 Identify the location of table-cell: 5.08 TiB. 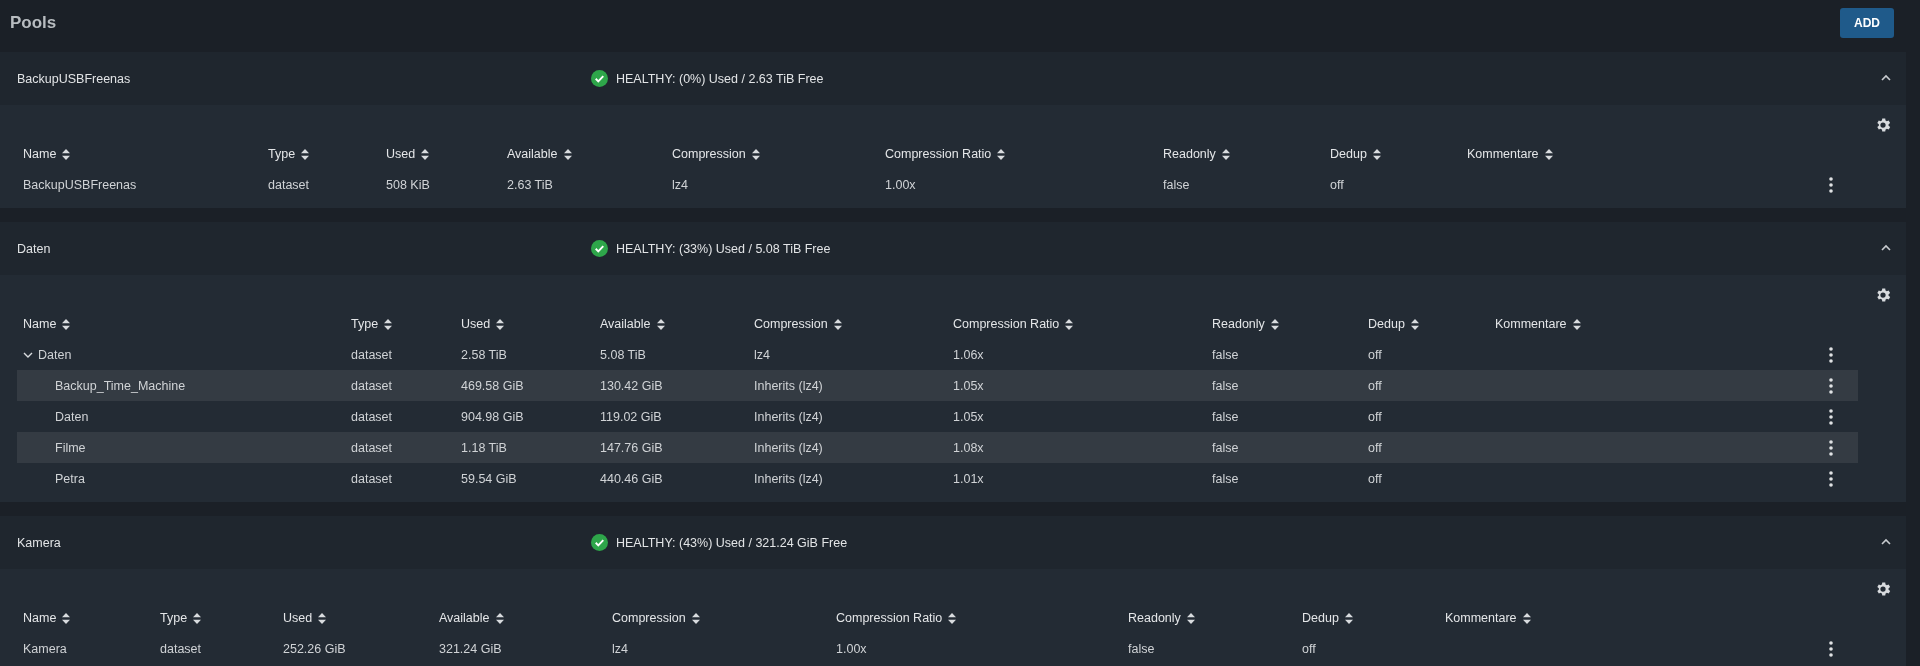
(623, 354).